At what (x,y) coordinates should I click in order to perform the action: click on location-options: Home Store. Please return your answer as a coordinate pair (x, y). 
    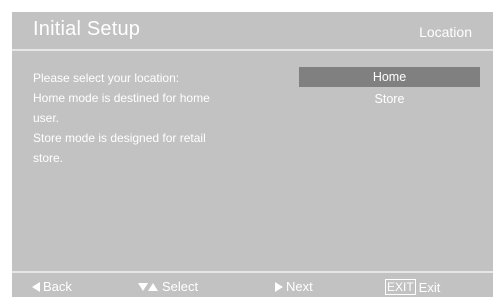
    Looking at the image, I should click on (389, 89).